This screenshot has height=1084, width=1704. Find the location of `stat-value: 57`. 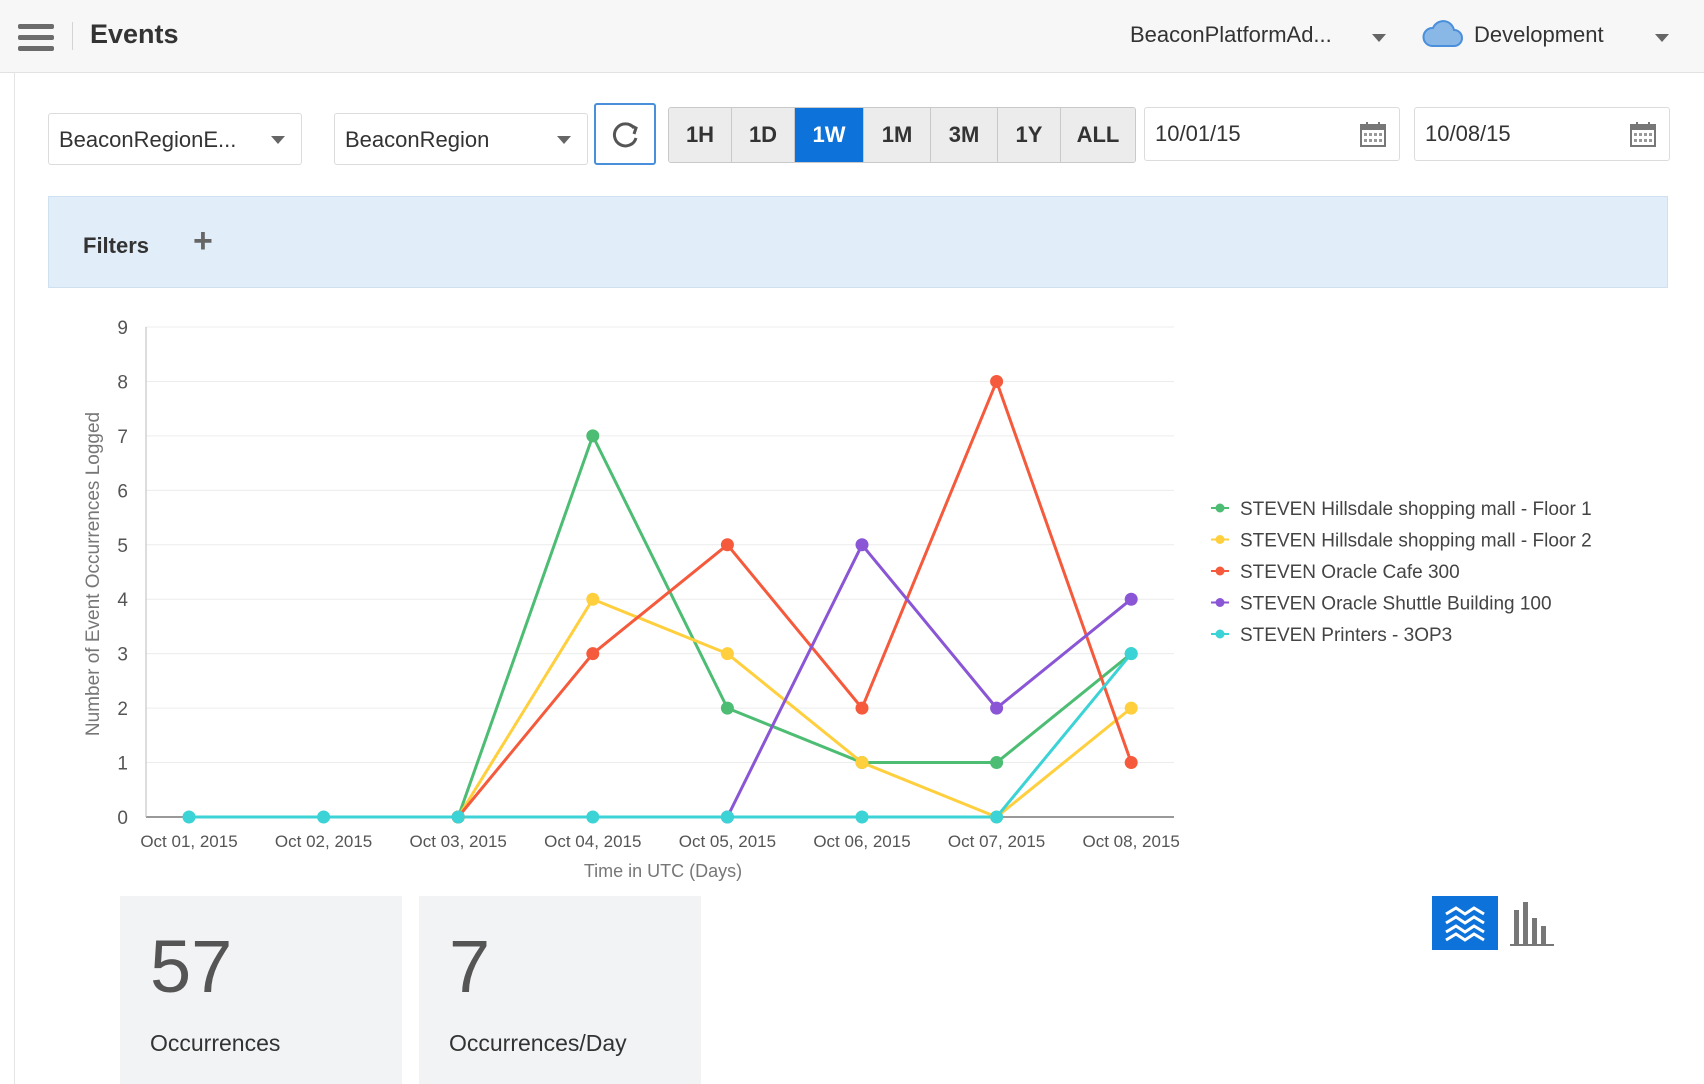

stat-value: 57 is located at coordinates (191, 966).